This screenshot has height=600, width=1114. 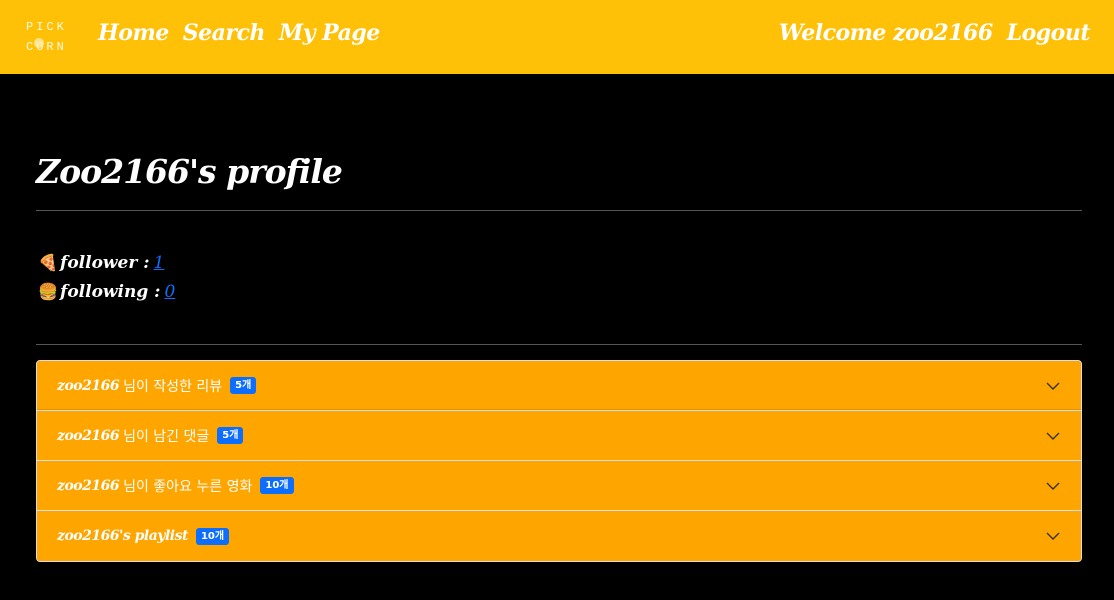 What do you see at coordinates (166, 436) in the screenshot?
I see `accordion-label: 님이 남긴 댓글` at bounding box center [166, 436].